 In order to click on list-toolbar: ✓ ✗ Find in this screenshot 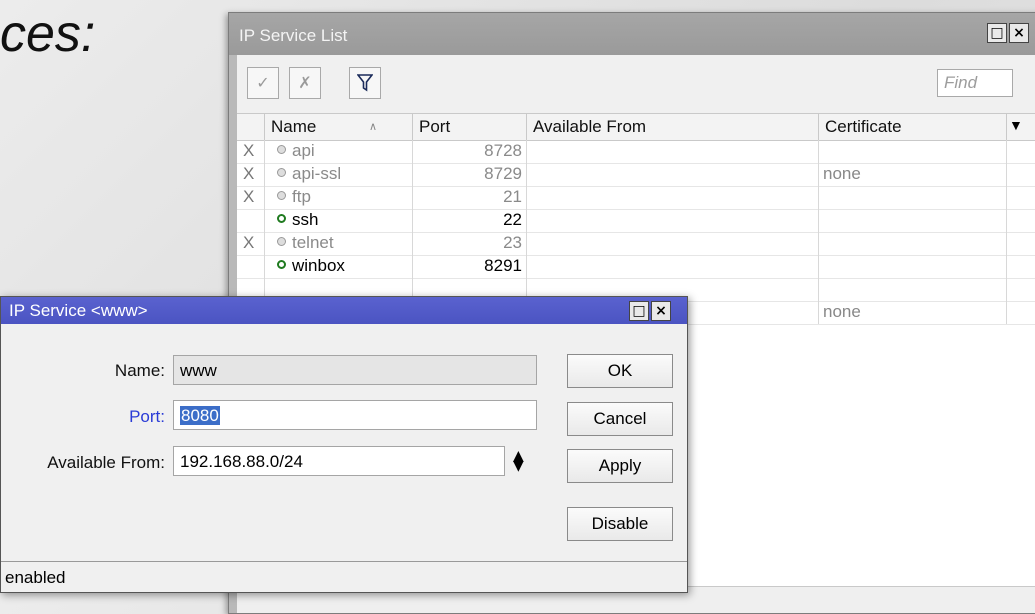, I will do `click(636, 84)`.